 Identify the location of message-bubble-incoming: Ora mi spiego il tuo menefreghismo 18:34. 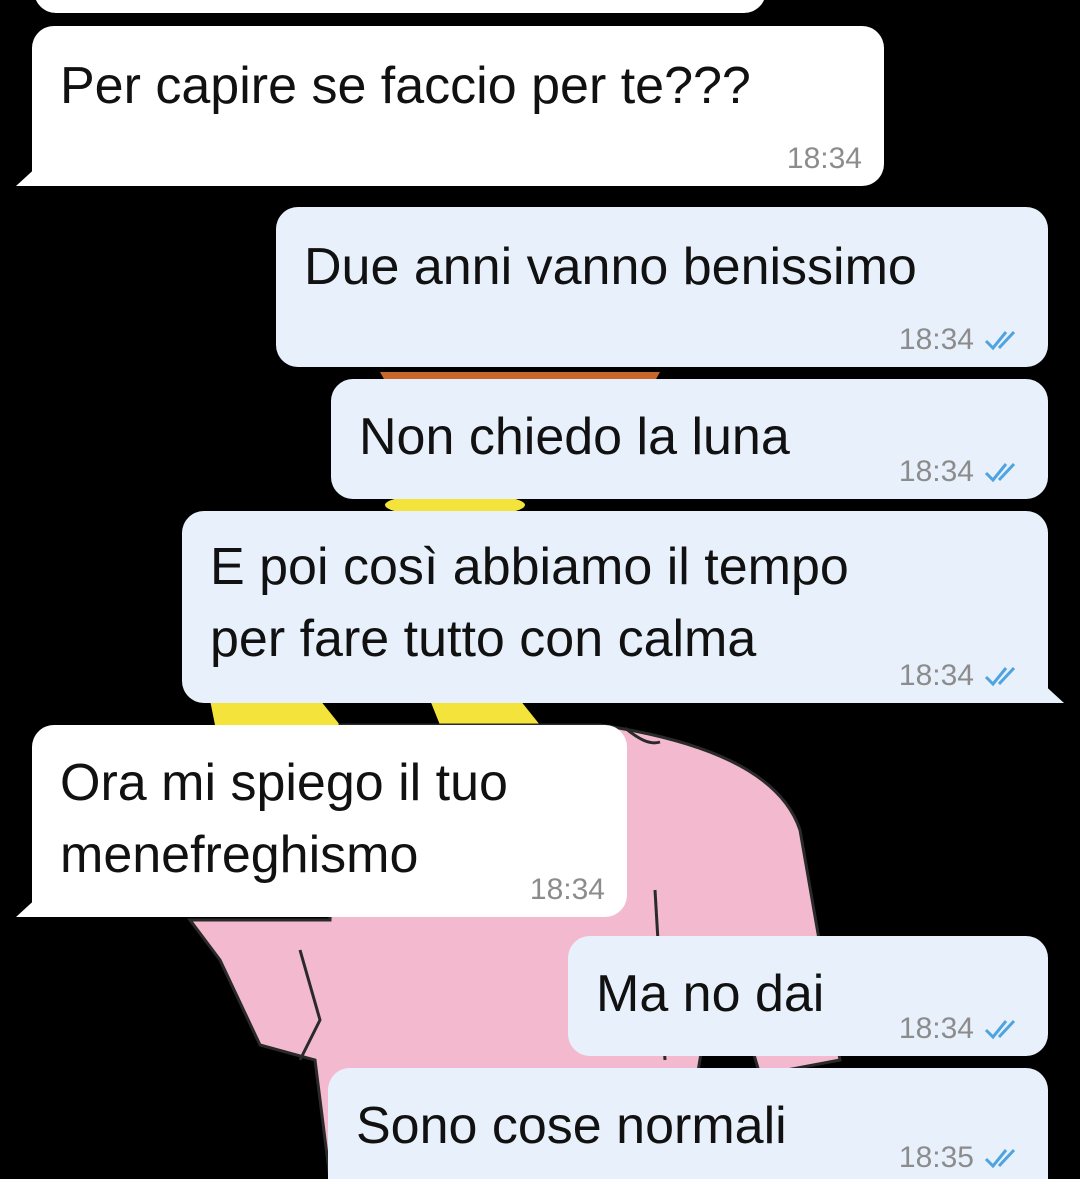
(321, 821).